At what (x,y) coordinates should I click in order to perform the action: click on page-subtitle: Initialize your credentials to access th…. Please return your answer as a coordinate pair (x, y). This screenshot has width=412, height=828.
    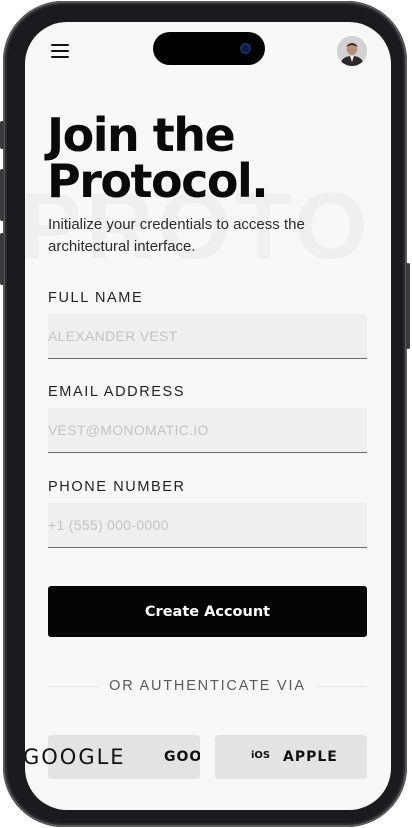
    Looking at the image, I should click on (176, 235).